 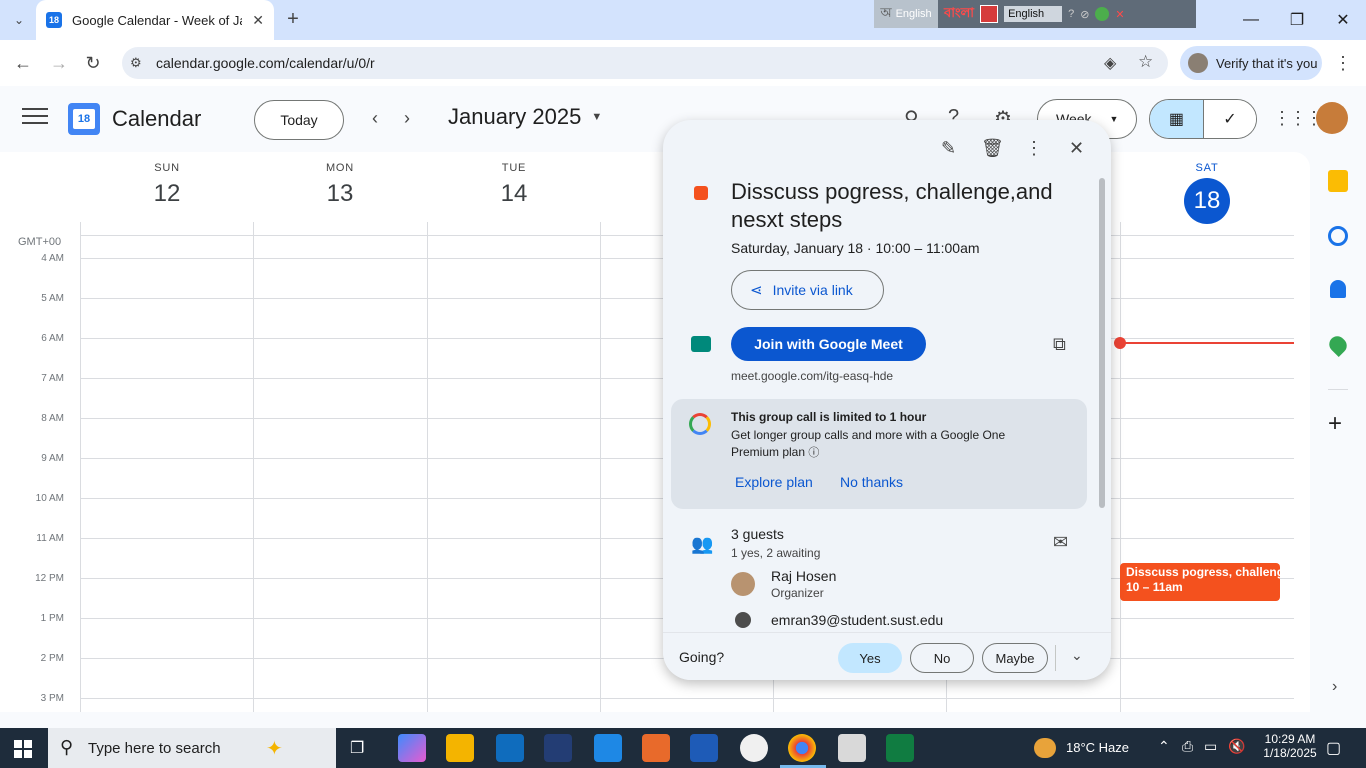 I want to click on keep-icon, so click(x=1338, y=181).